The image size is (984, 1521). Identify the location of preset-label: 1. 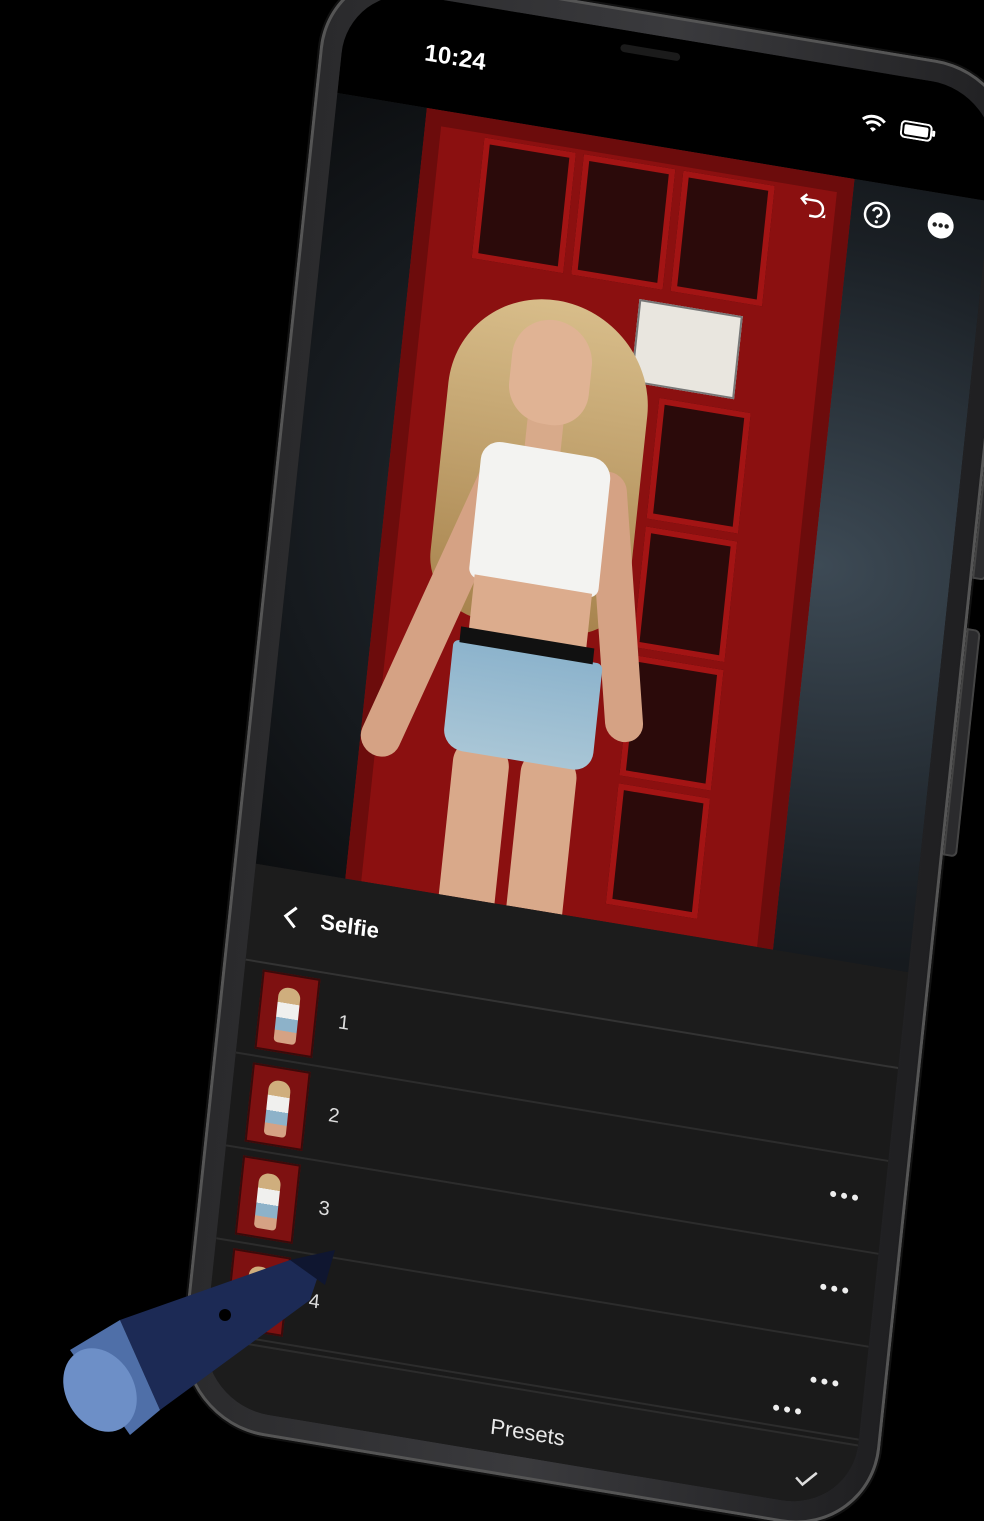
(344, 1022).